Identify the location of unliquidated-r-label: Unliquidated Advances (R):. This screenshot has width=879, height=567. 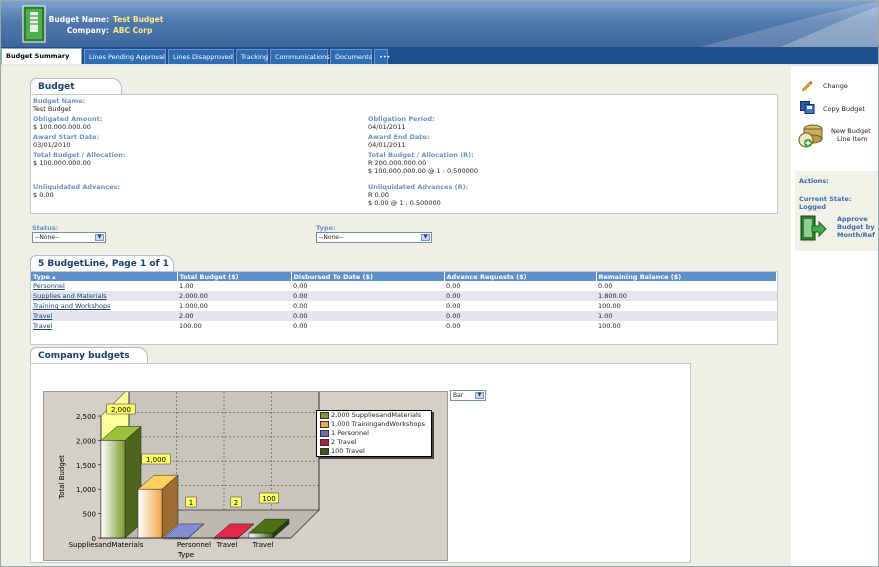
(418, 187).